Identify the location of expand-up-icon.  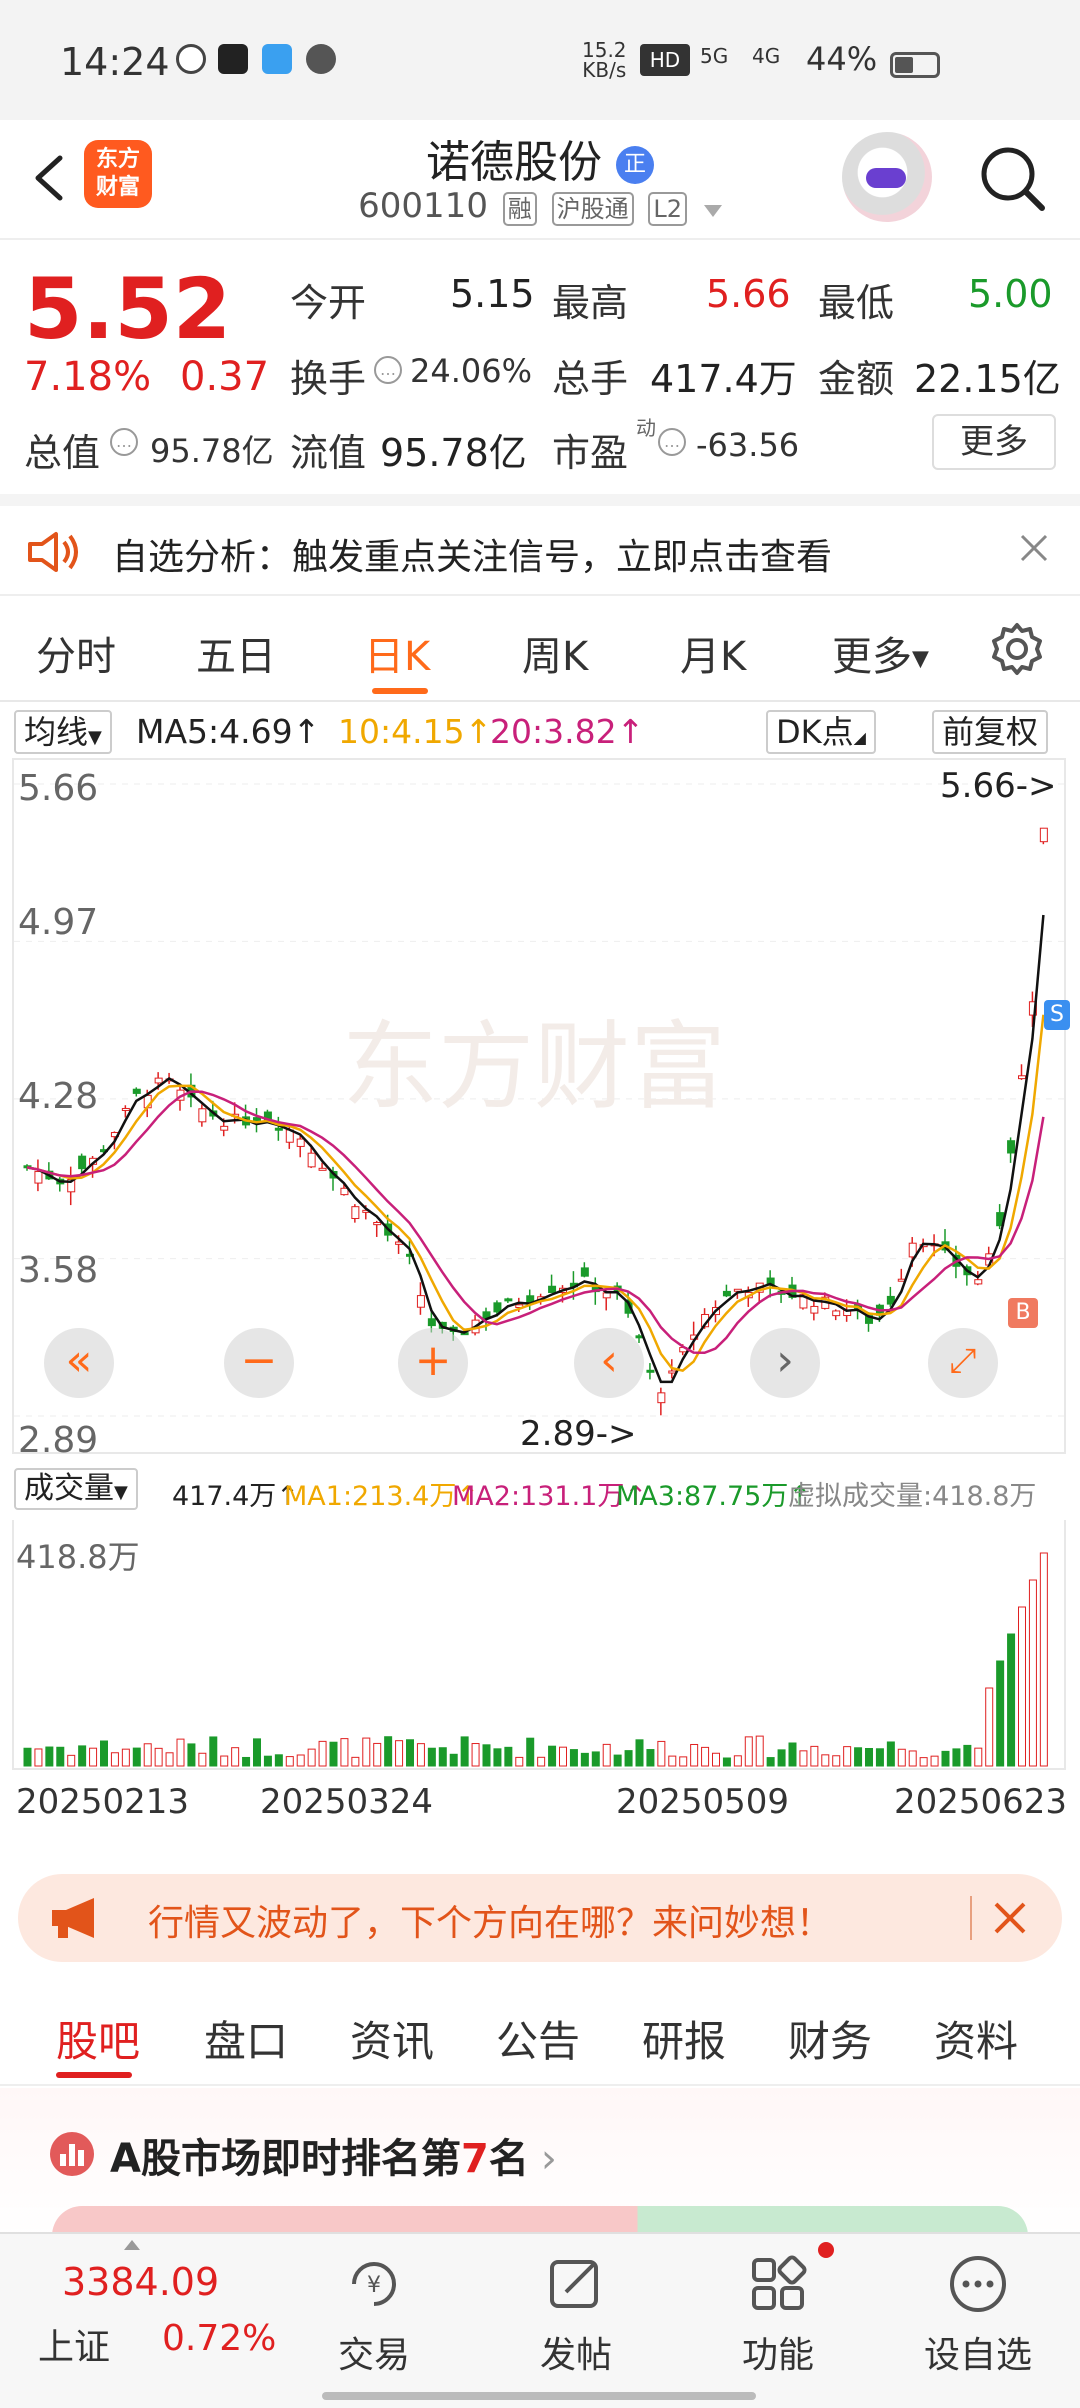
(132, 2245).